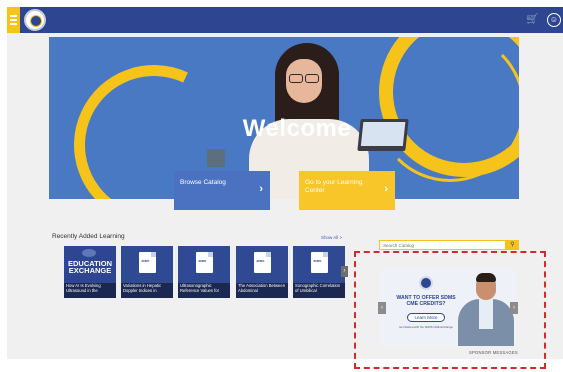  What do you see at coordinates (493, 352) in the screenshot?
I see `sponsor-messages-label: SPONSOR MESSAGES` at bounding box center [493, 352].